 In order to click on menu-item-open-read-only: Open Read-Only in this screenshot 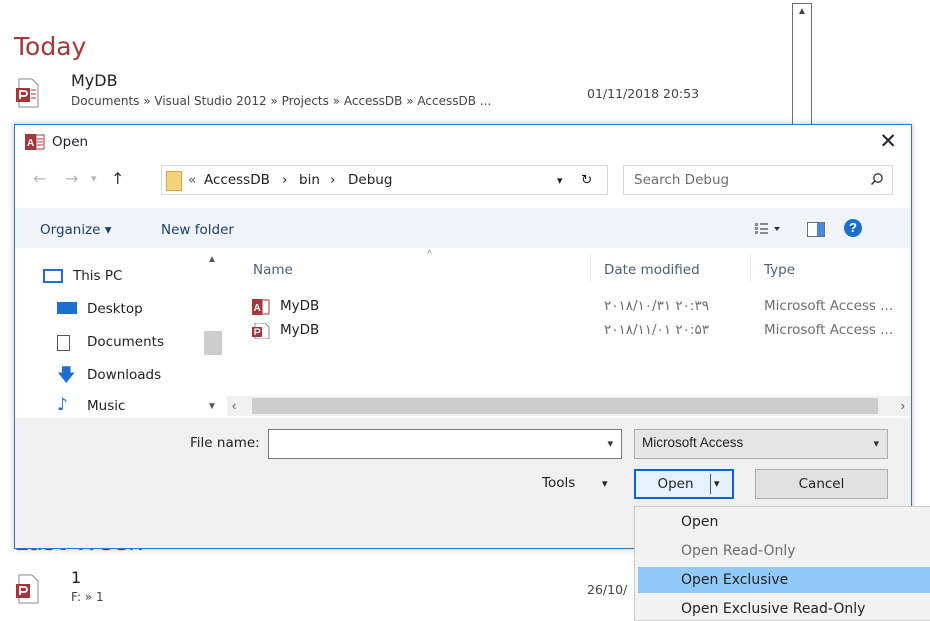, I will do `click(738, 551)`.